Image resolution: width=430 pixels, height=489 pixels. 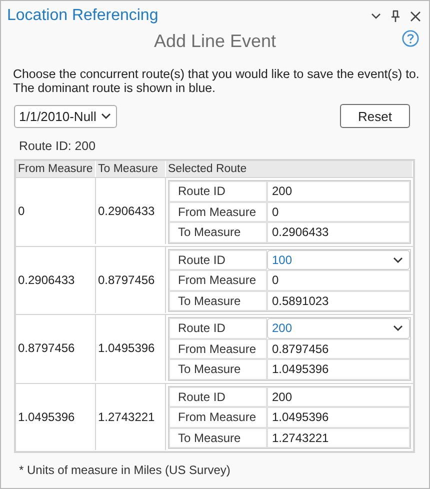 I want to click on help-icon, so click(x=410, y=38).